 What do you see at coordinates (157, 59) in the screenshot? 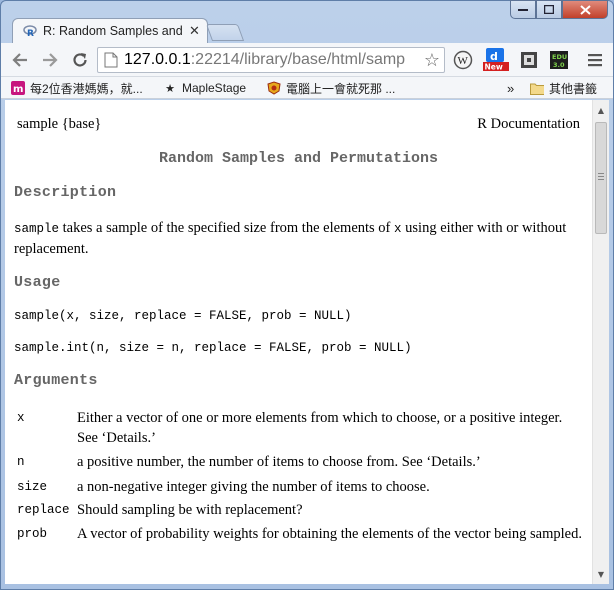
I see `url-host: 127.0.0.1` at bounding box center [157, 59].